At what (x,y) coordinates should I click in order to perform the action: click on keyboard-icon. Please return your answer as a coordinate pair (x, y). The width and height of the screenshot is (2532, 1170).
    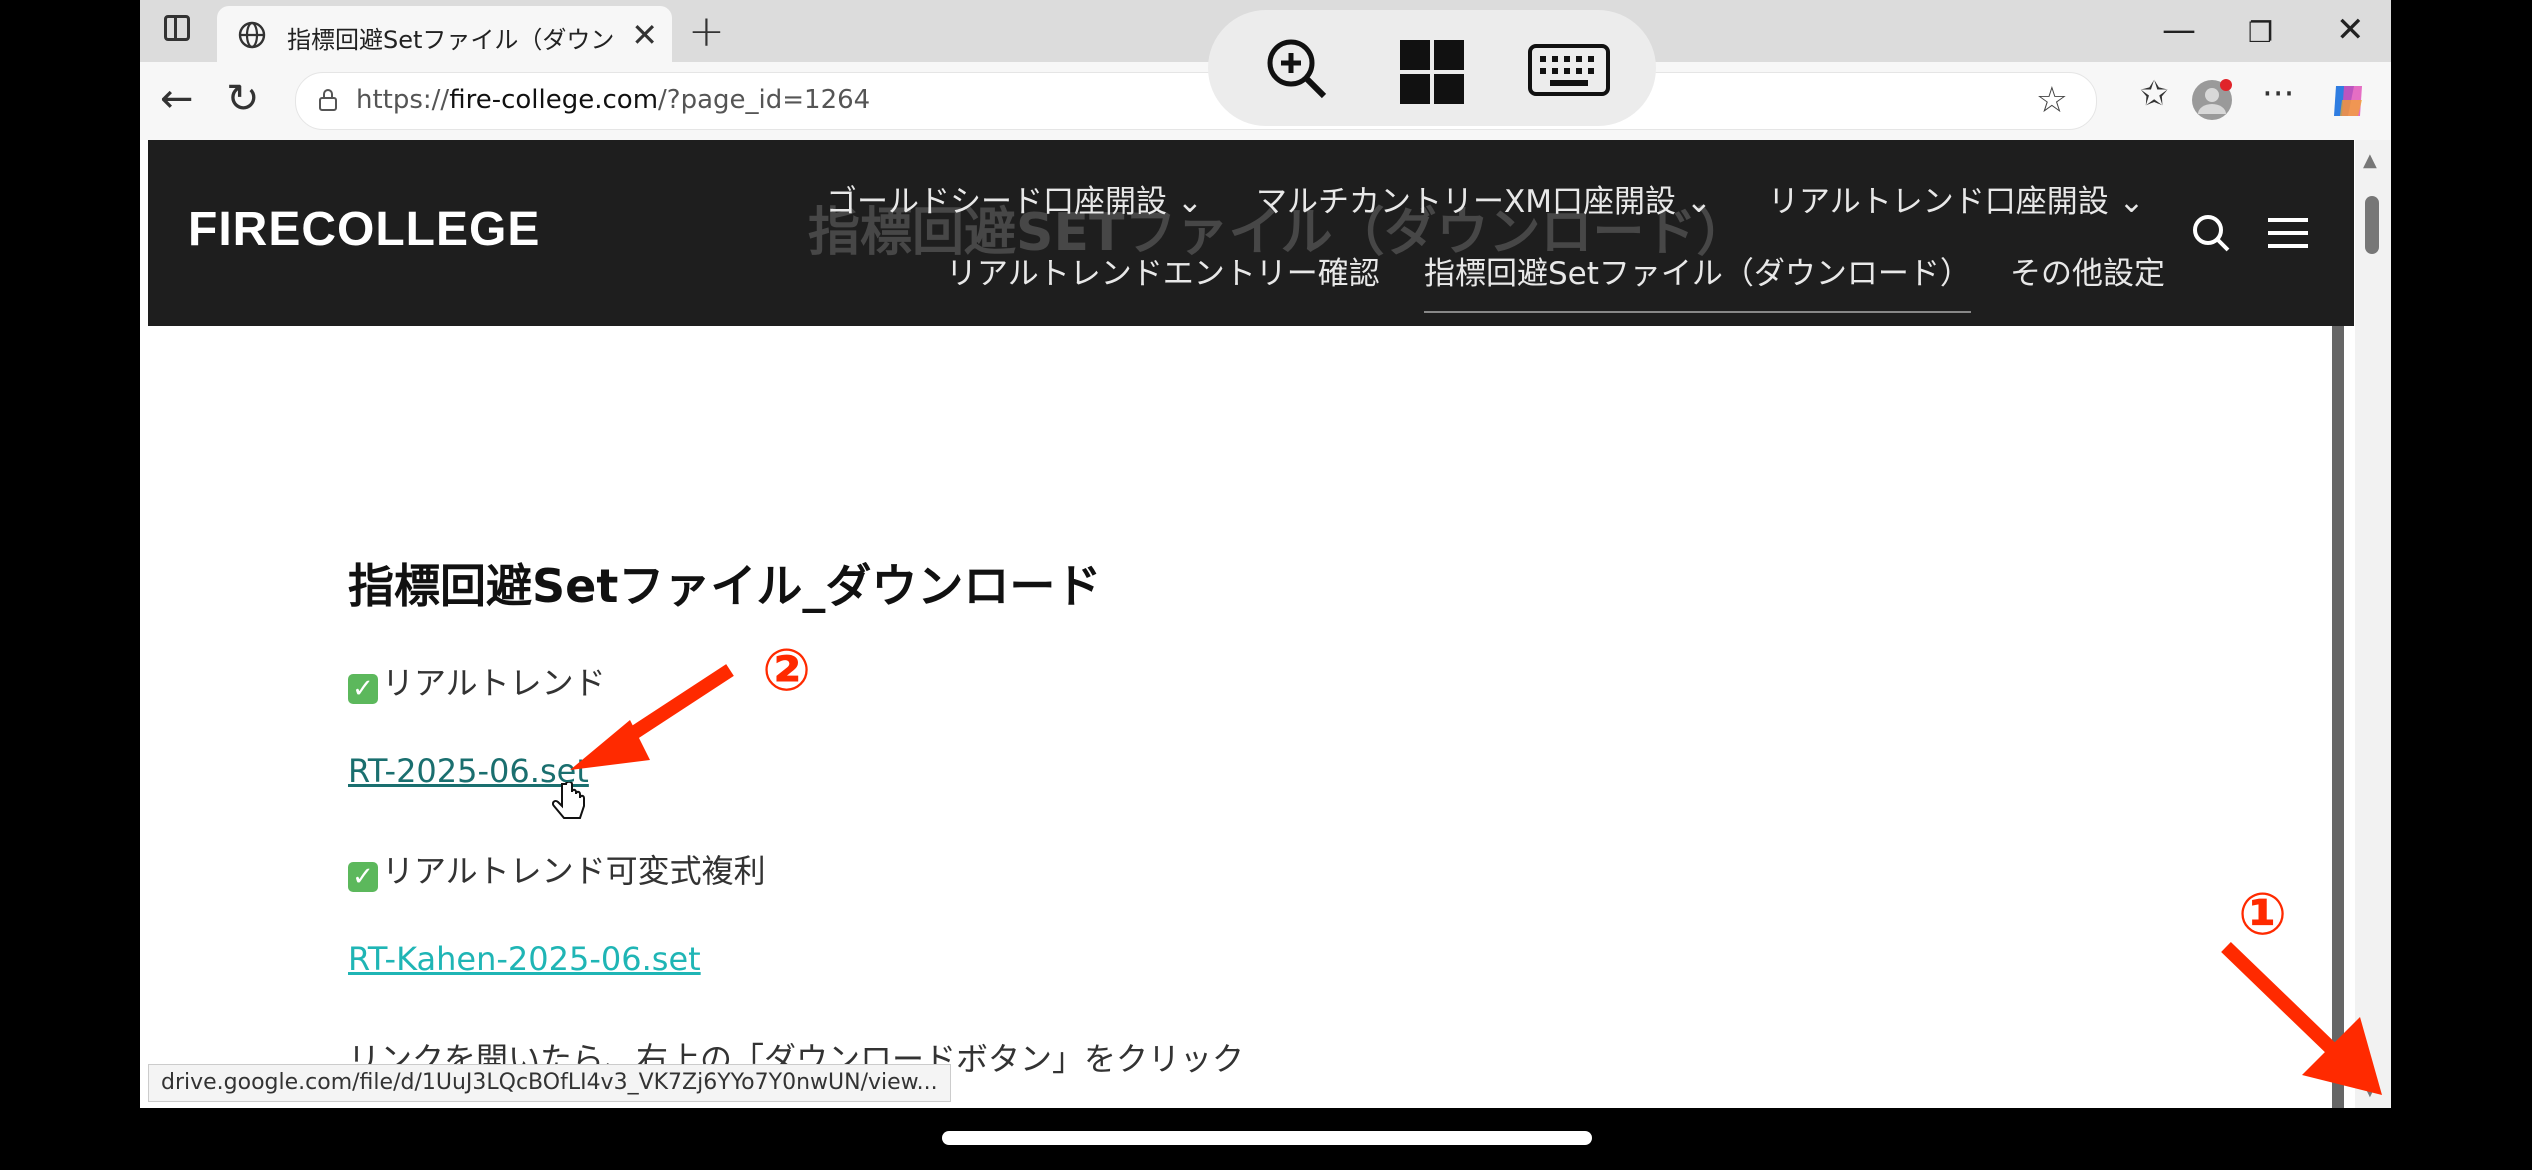
    Looking at the image, I should click on (1569, 70).